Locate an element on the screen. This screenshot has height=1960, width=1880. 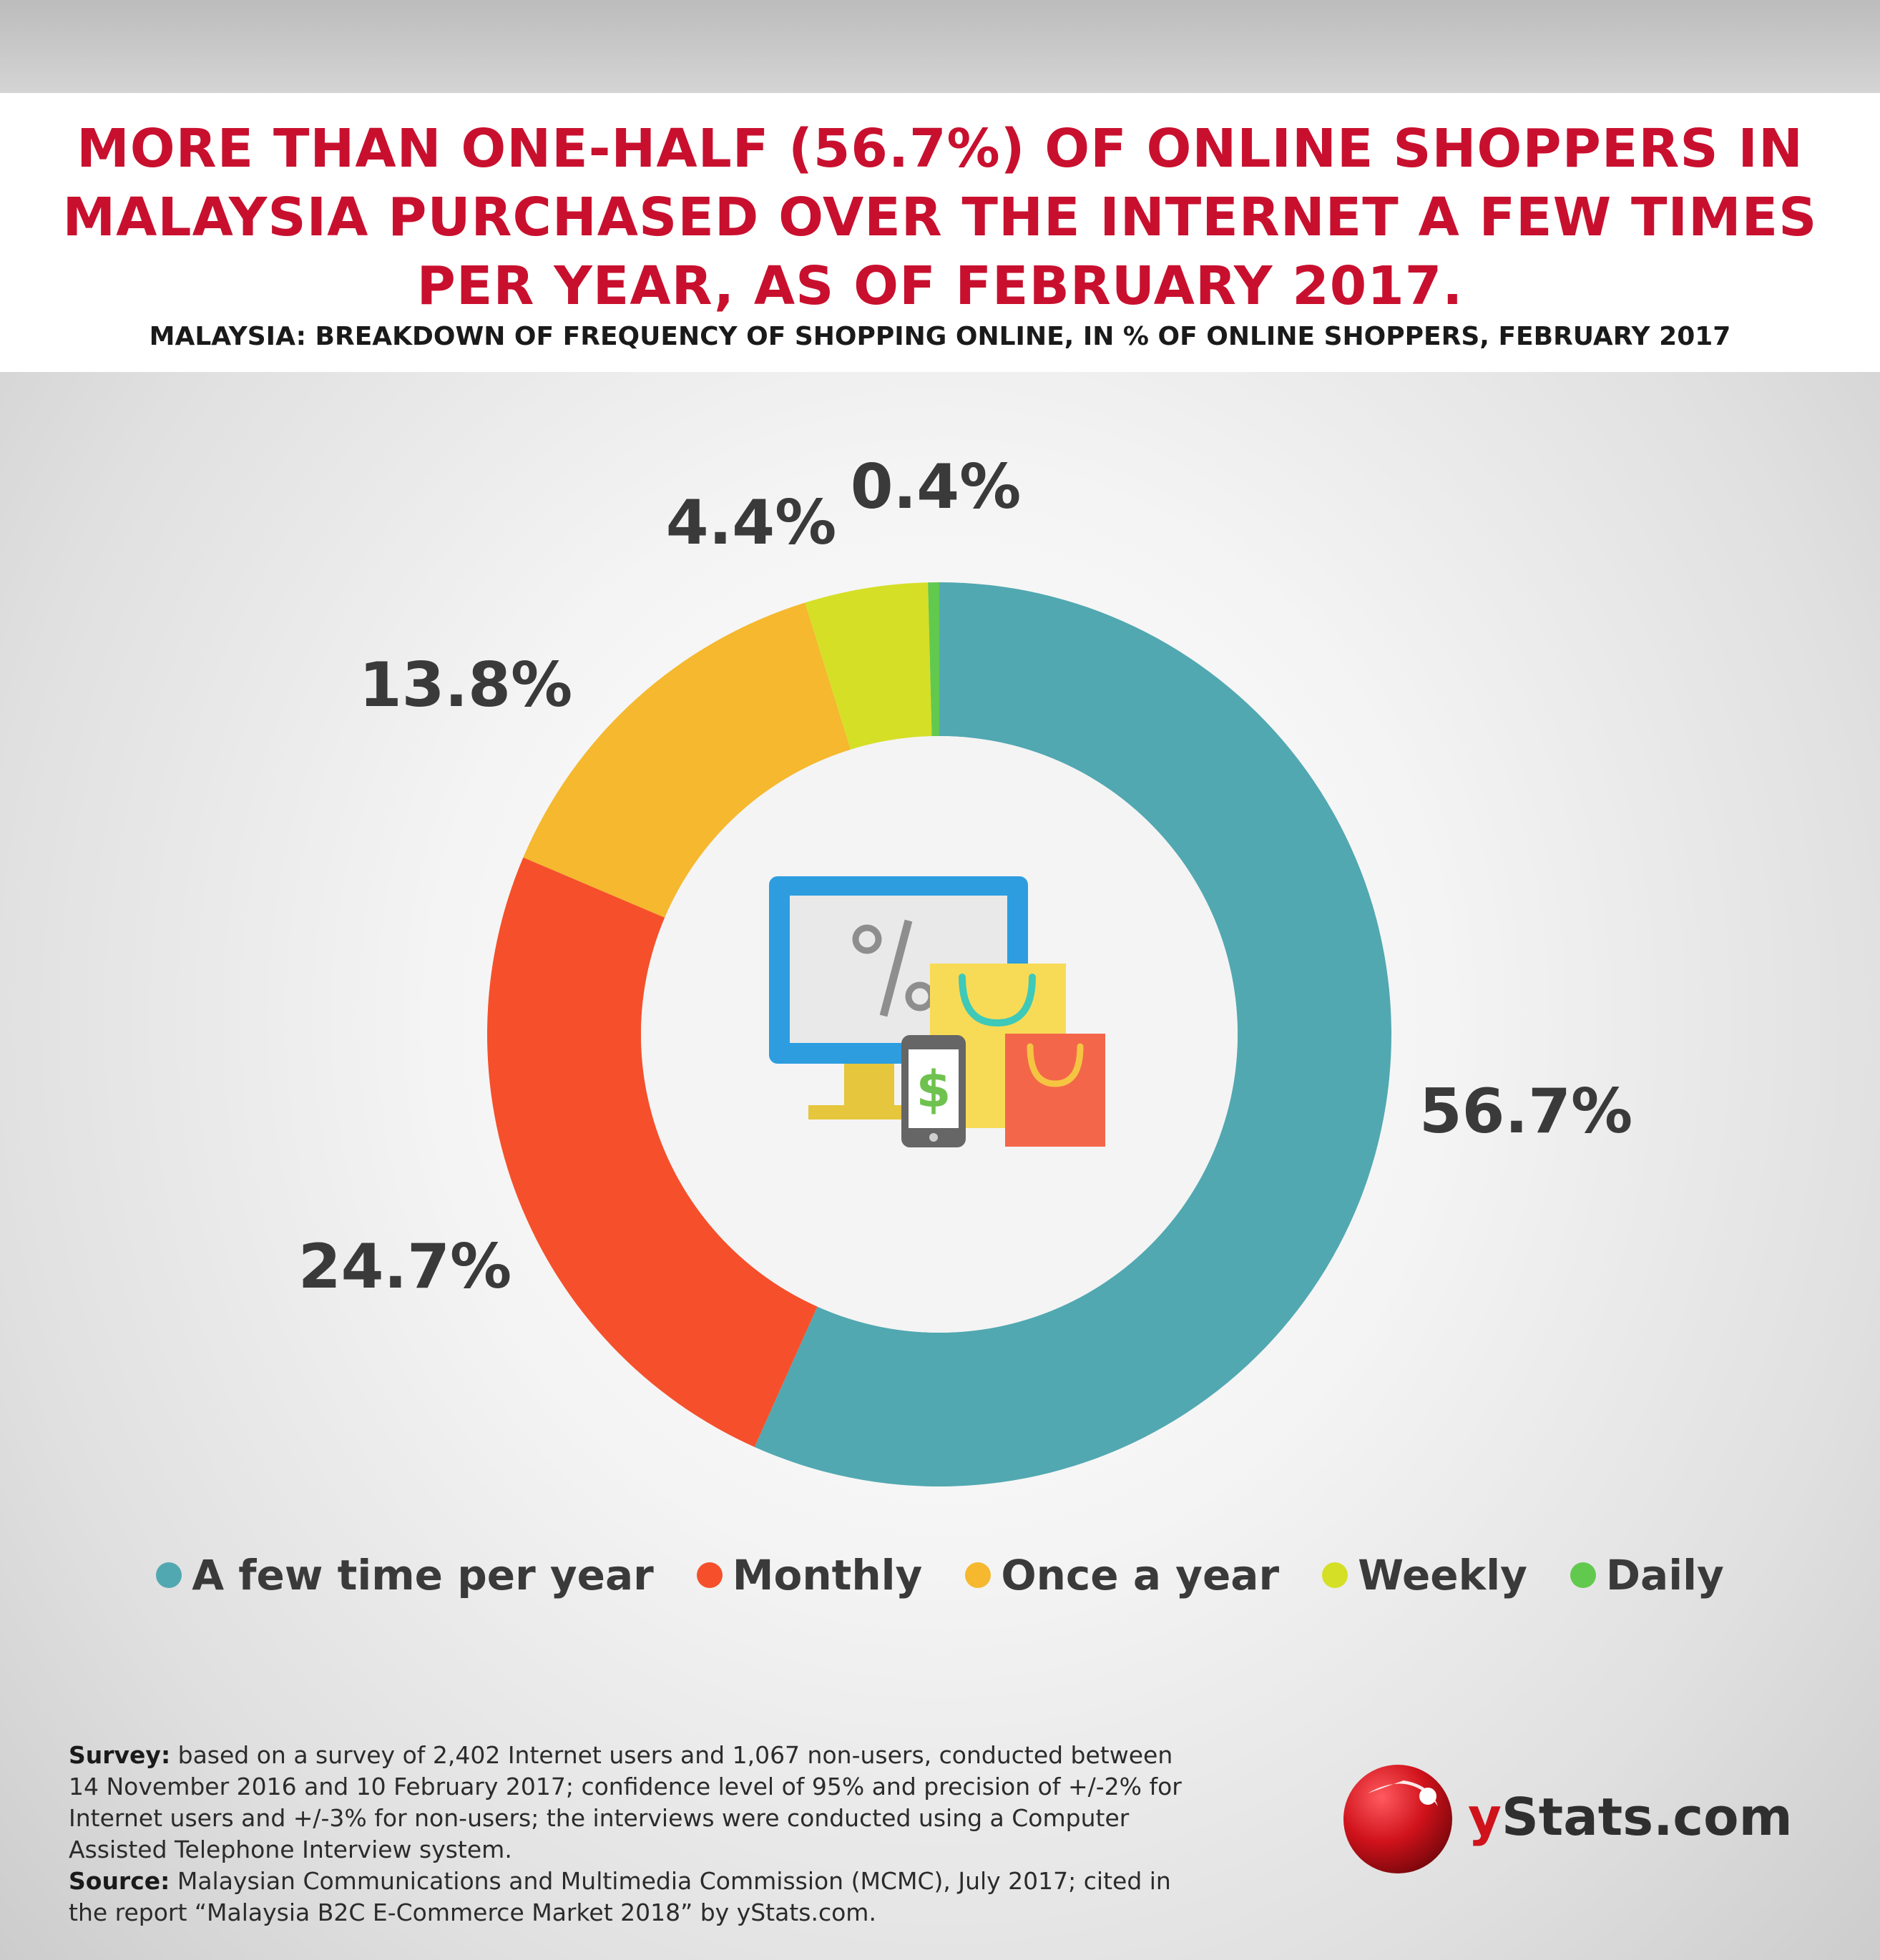
value-label-a-few-time-per-year: 56.7% is located at coordinates (1525, 1112).